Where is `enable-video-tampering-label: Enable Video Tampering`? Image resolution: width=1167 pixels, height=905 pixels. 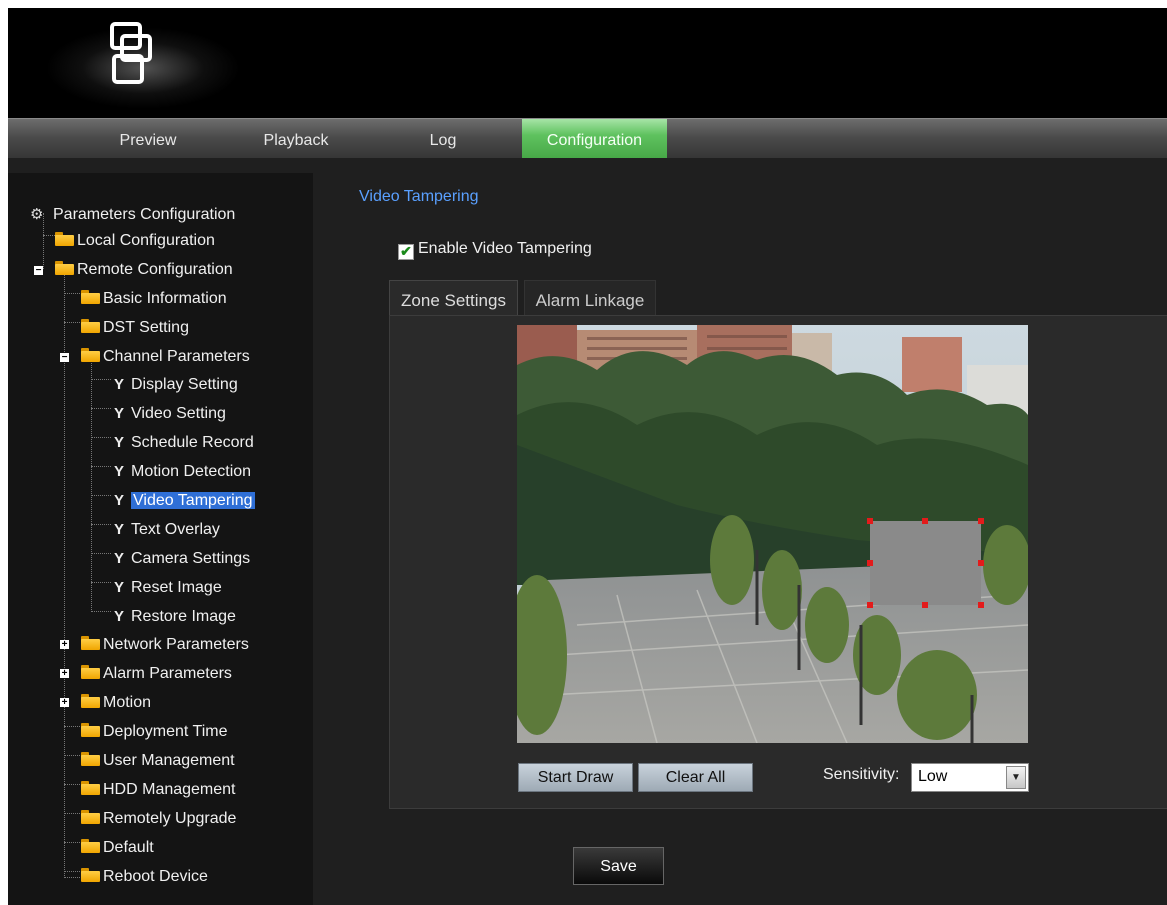 enable-video-tampering-label: Enable Video Tampering is located at coordinates (505, 248).